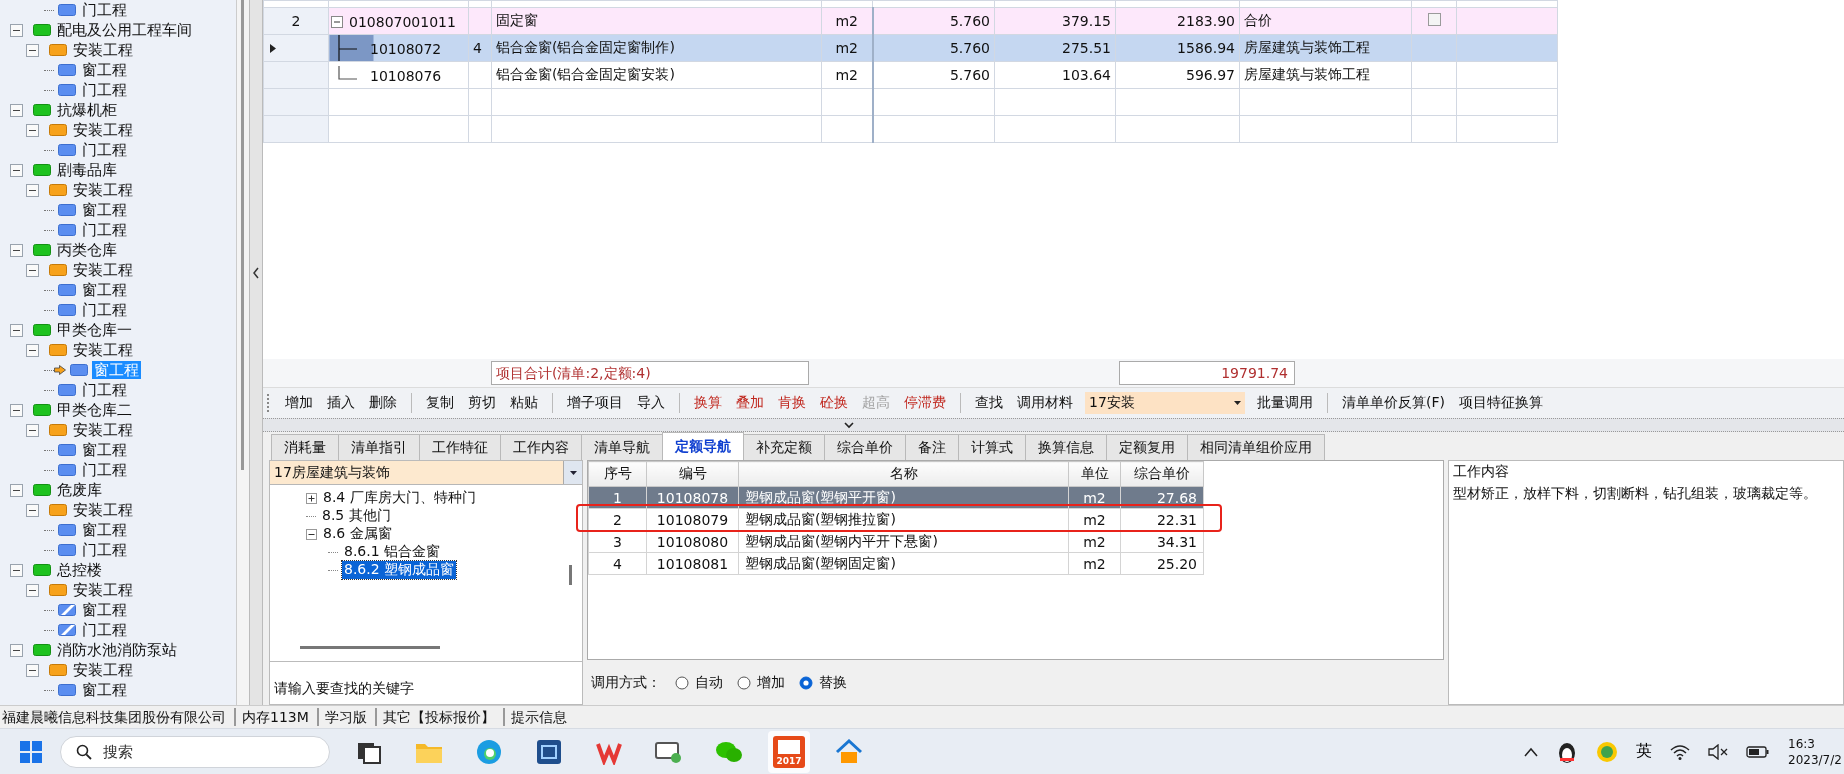 The height and width of the screenshot is (774, 1844). I want to click on toolbar-button: 查找, so click(989, 403).